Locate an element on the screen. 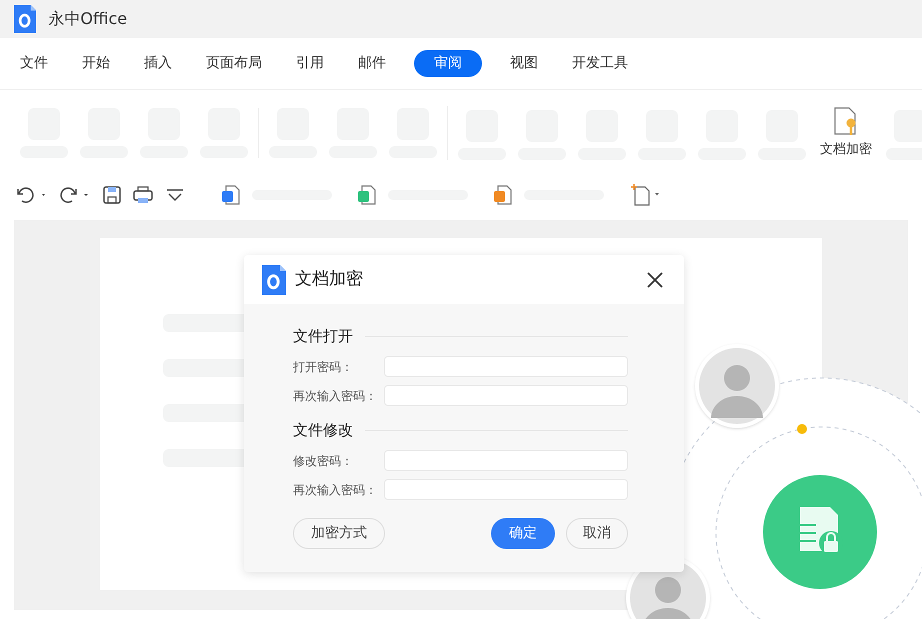 The height and width of the screenshot is (619, 922). app-title: 永中Office is located at coordinates (88, 19).